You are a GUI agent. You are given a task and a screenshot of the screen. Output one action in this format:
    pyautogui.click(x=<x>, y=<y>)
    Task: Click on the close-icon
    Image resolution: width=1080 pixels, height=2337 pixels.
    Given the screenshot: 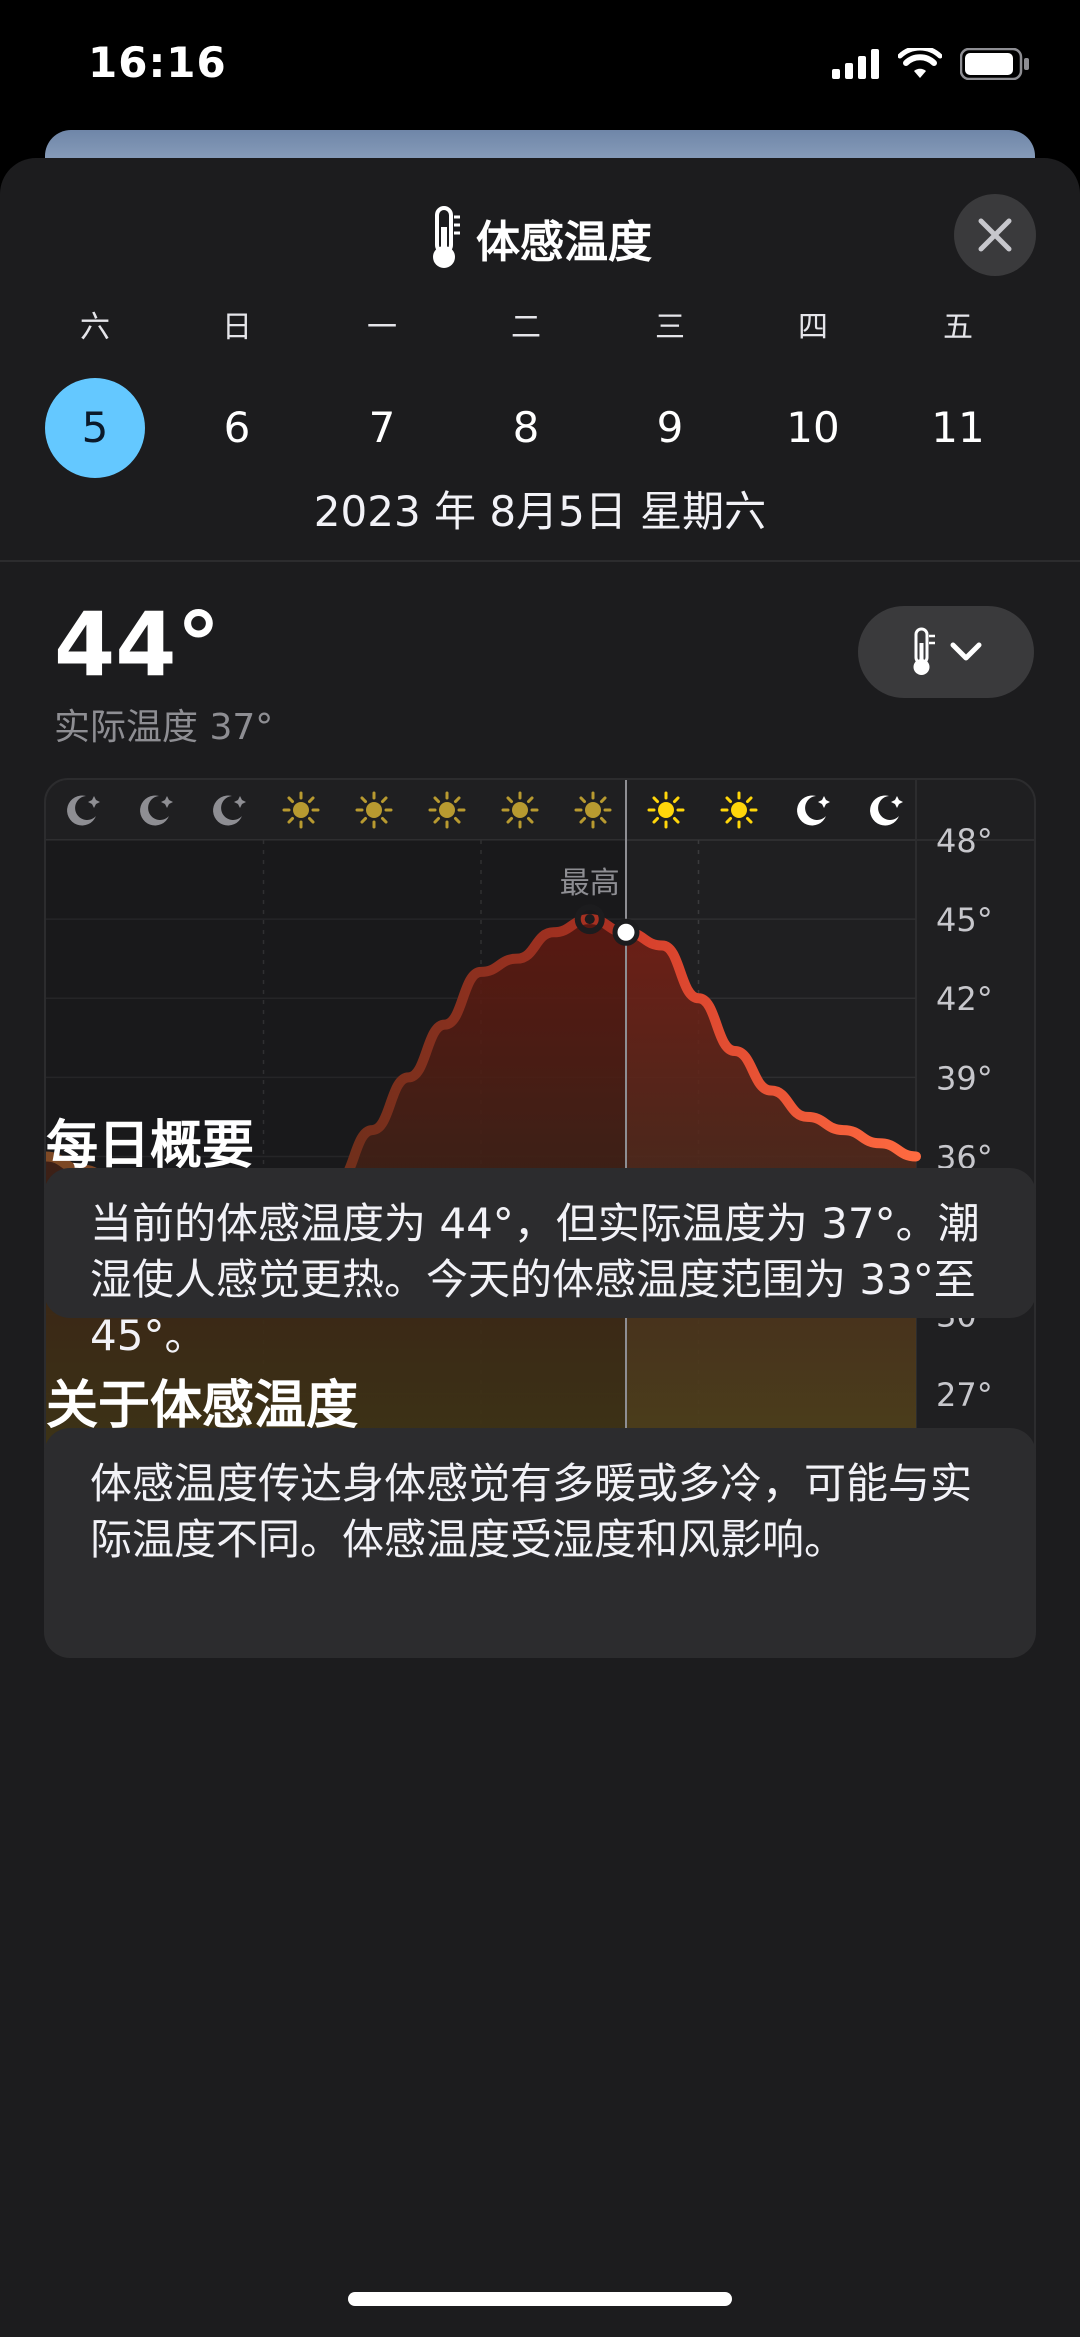 What is the action you would take?
    pyautogui.click(x=995, y=235)
    